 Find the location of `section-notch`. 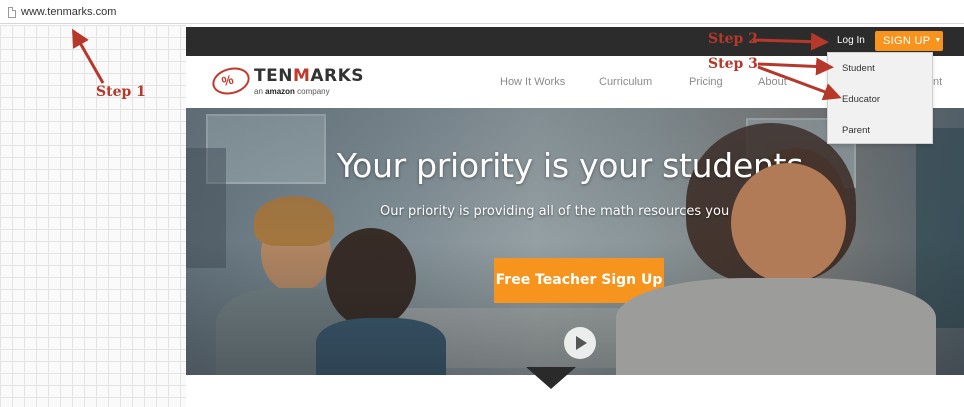

section-notch is located at coordinates (551, 378).